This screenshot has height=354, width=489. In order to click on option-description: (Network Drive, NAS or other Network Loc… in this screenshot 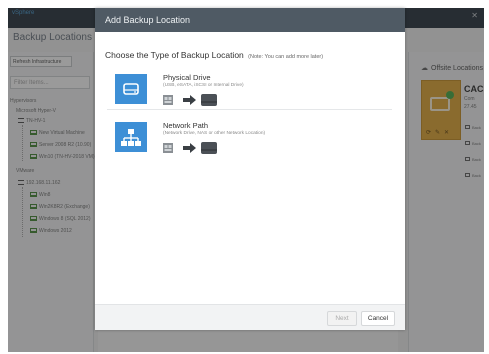, I will do `click(214, 133)`.